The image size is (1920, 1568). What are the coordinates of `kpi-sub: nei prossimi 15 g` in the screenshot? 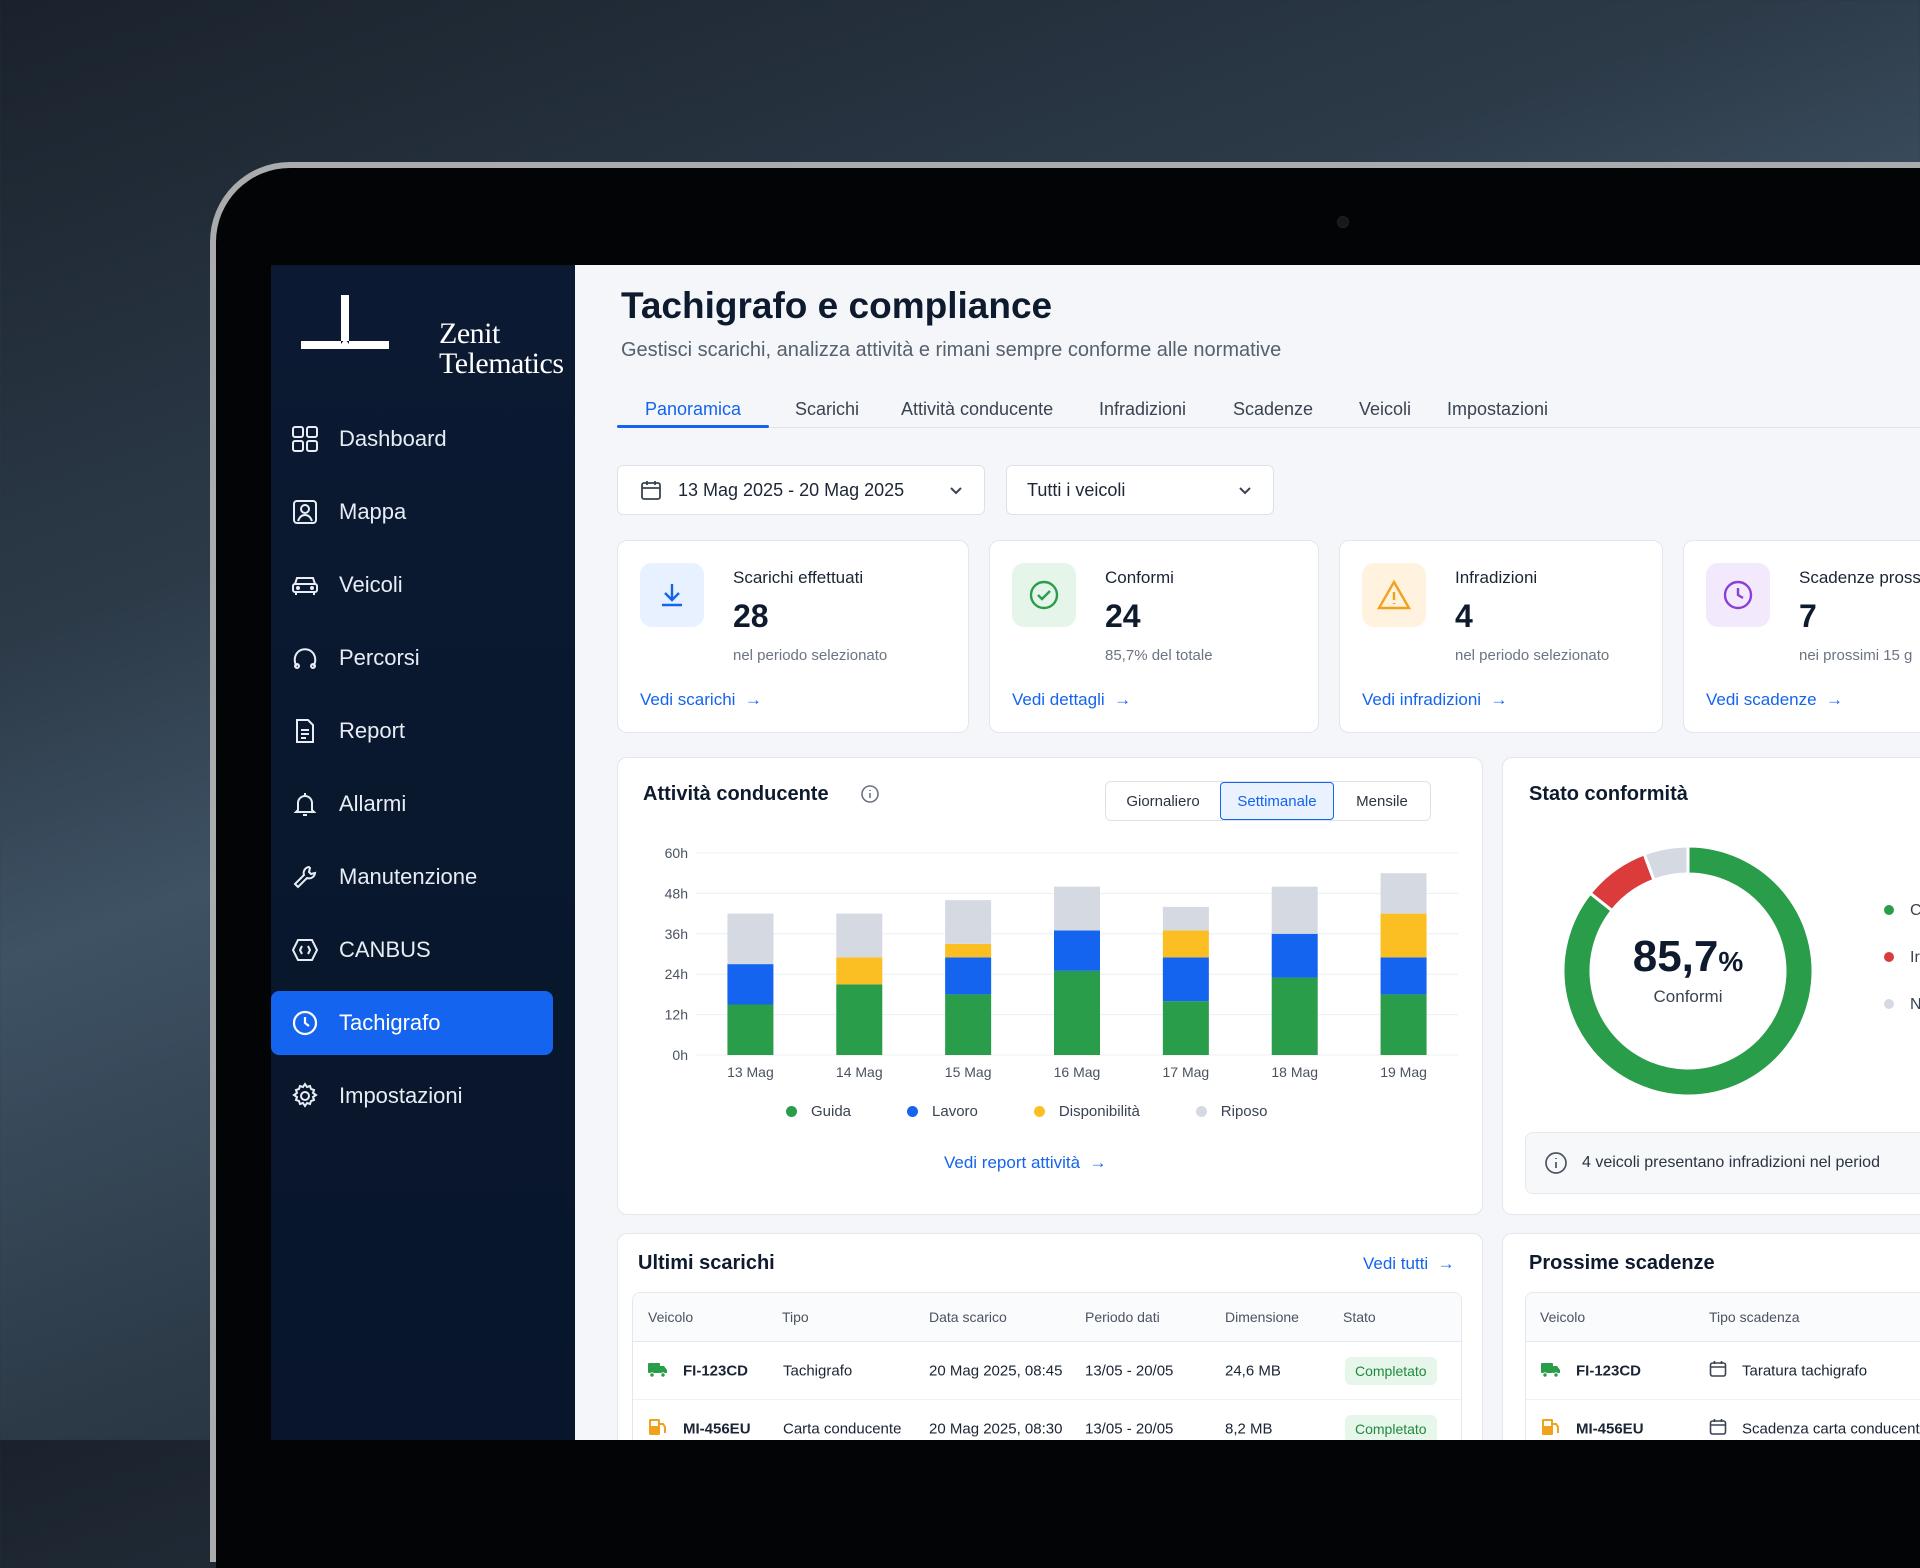 It's located at (1856, 655).